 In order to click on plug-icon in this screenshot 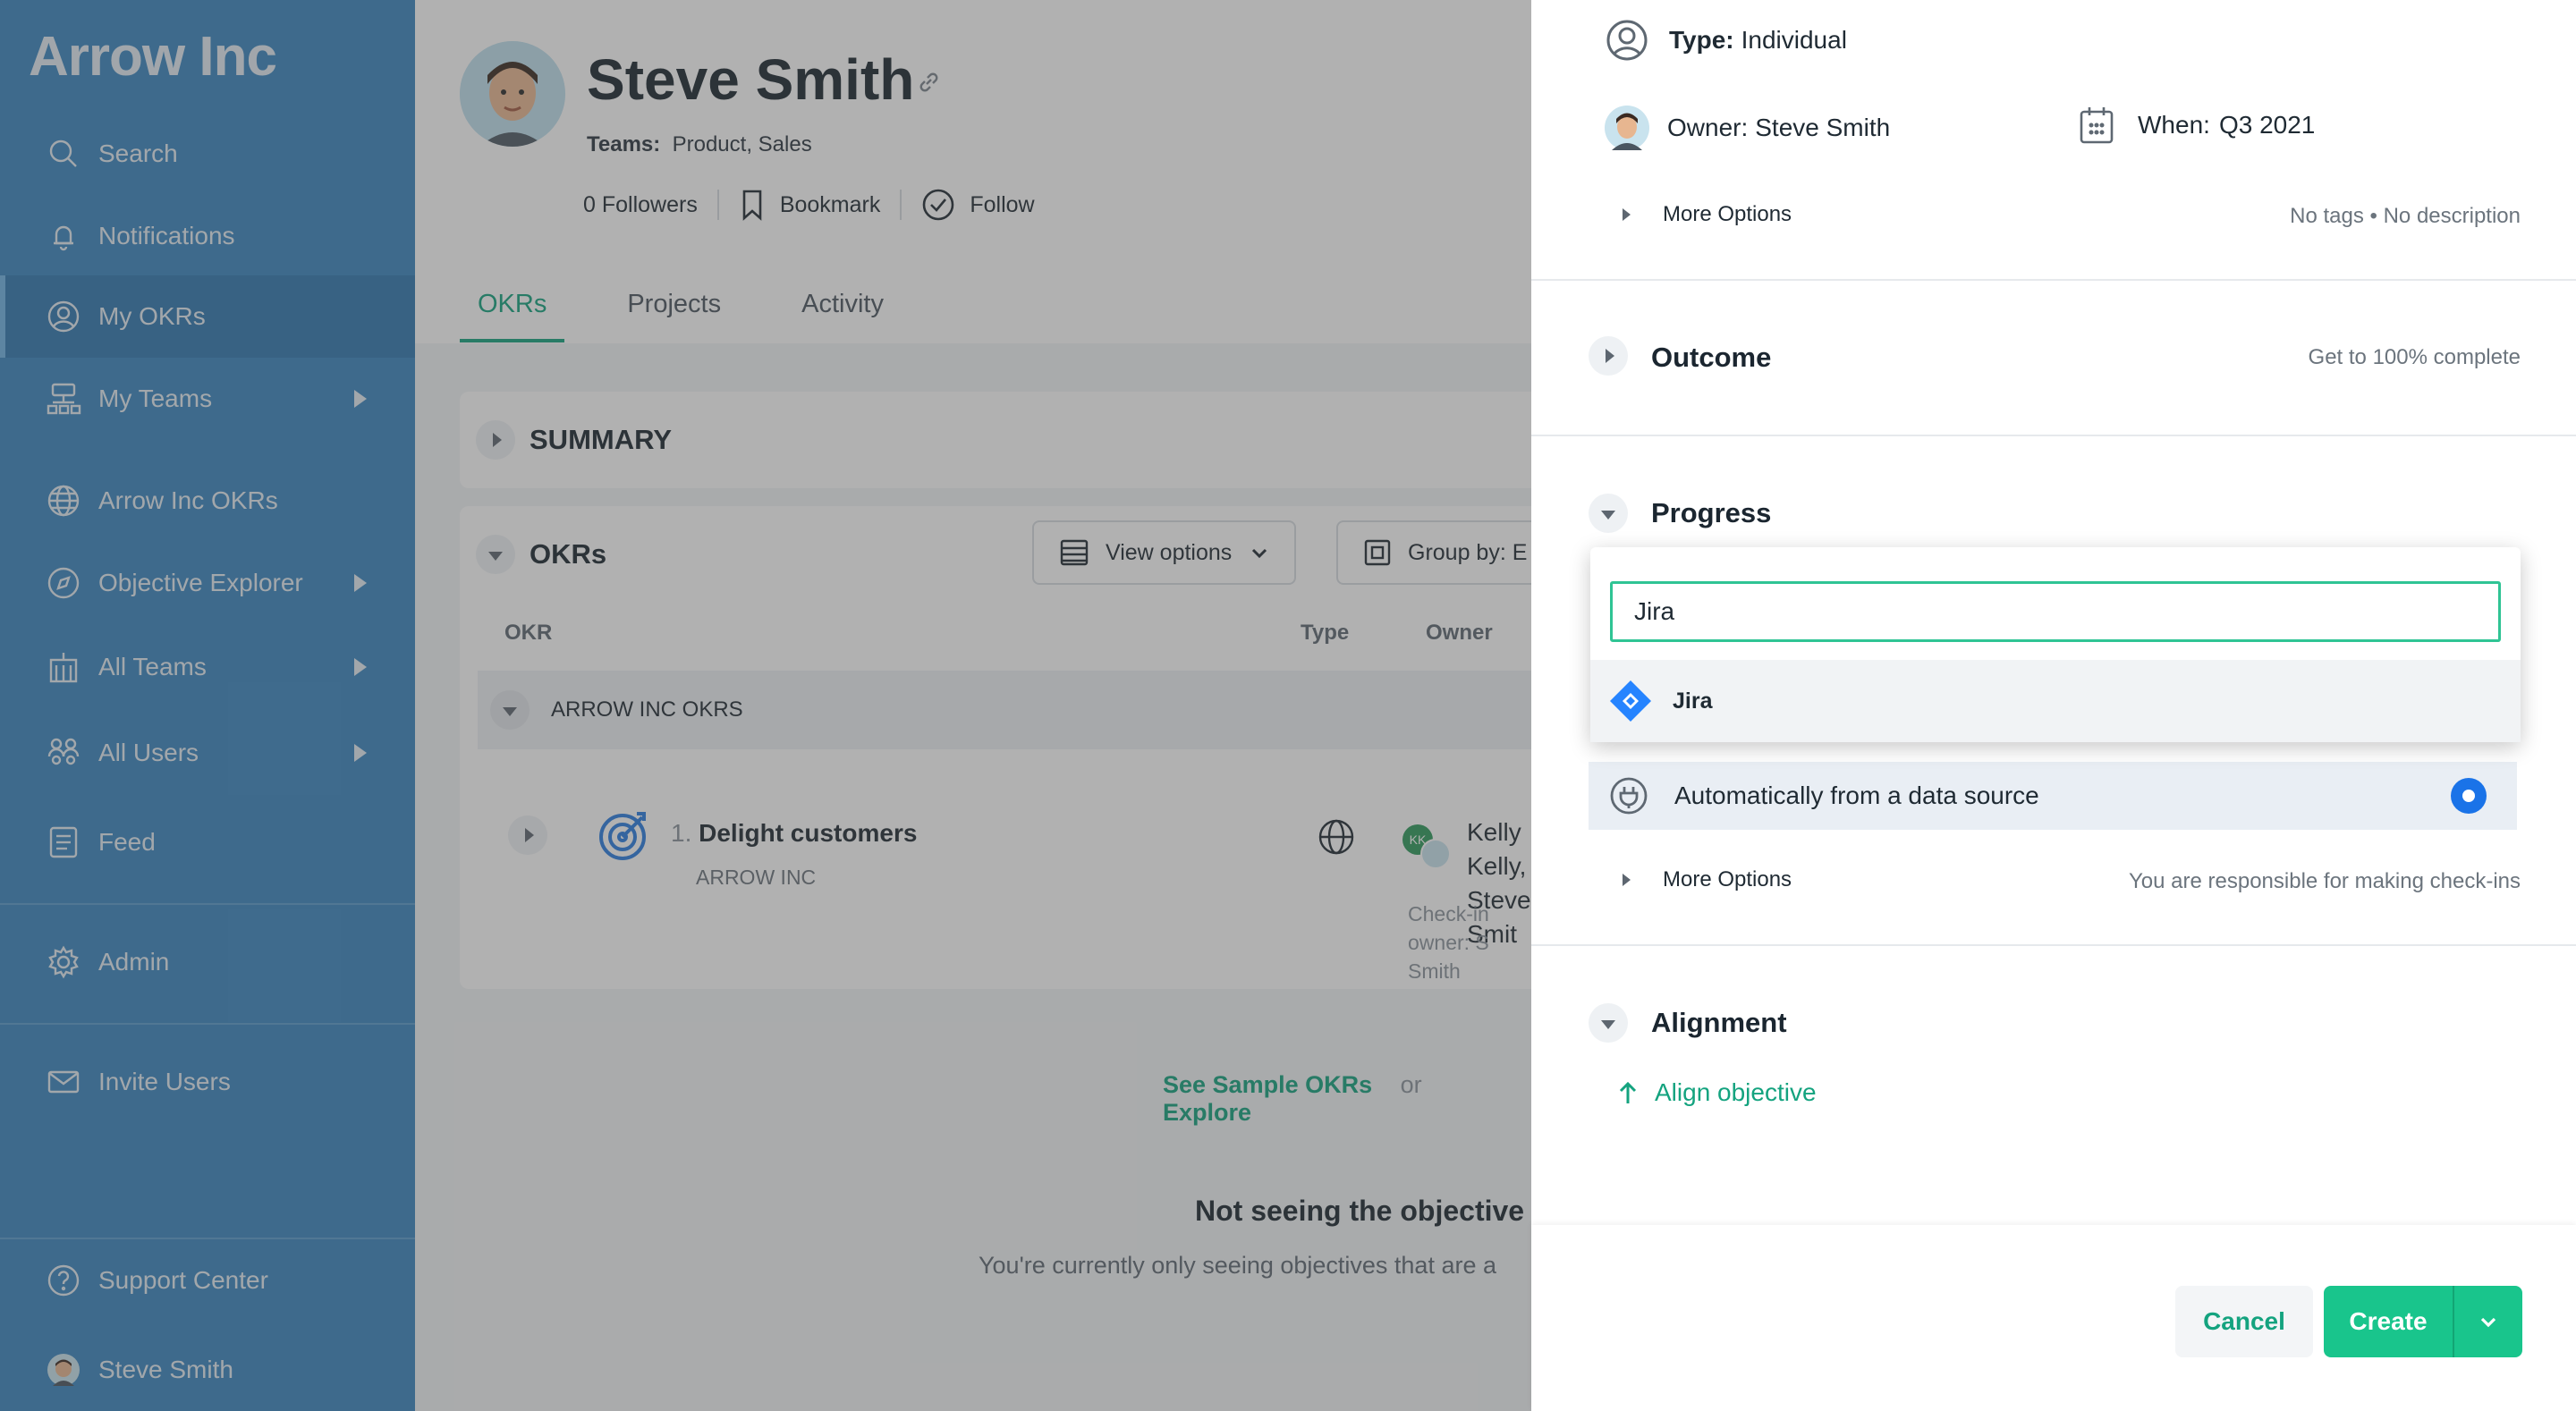, I will do `click(1629, 796)`.